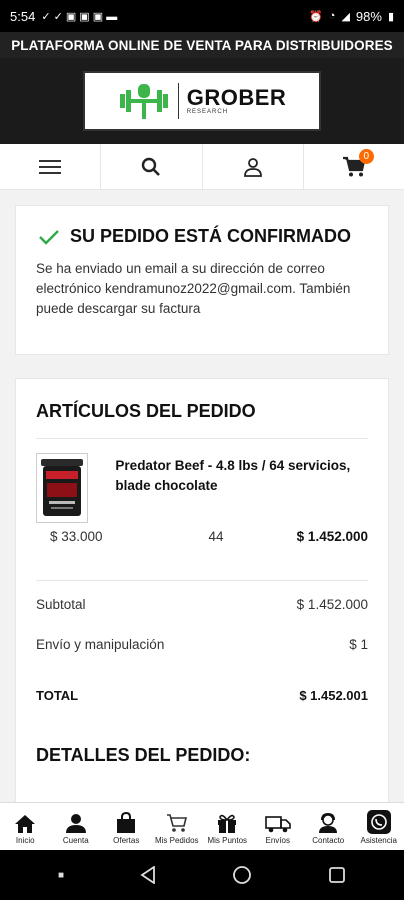 The height and width of the screenshot is (900, 404). I want to click on menu-button, so click(51, 166).